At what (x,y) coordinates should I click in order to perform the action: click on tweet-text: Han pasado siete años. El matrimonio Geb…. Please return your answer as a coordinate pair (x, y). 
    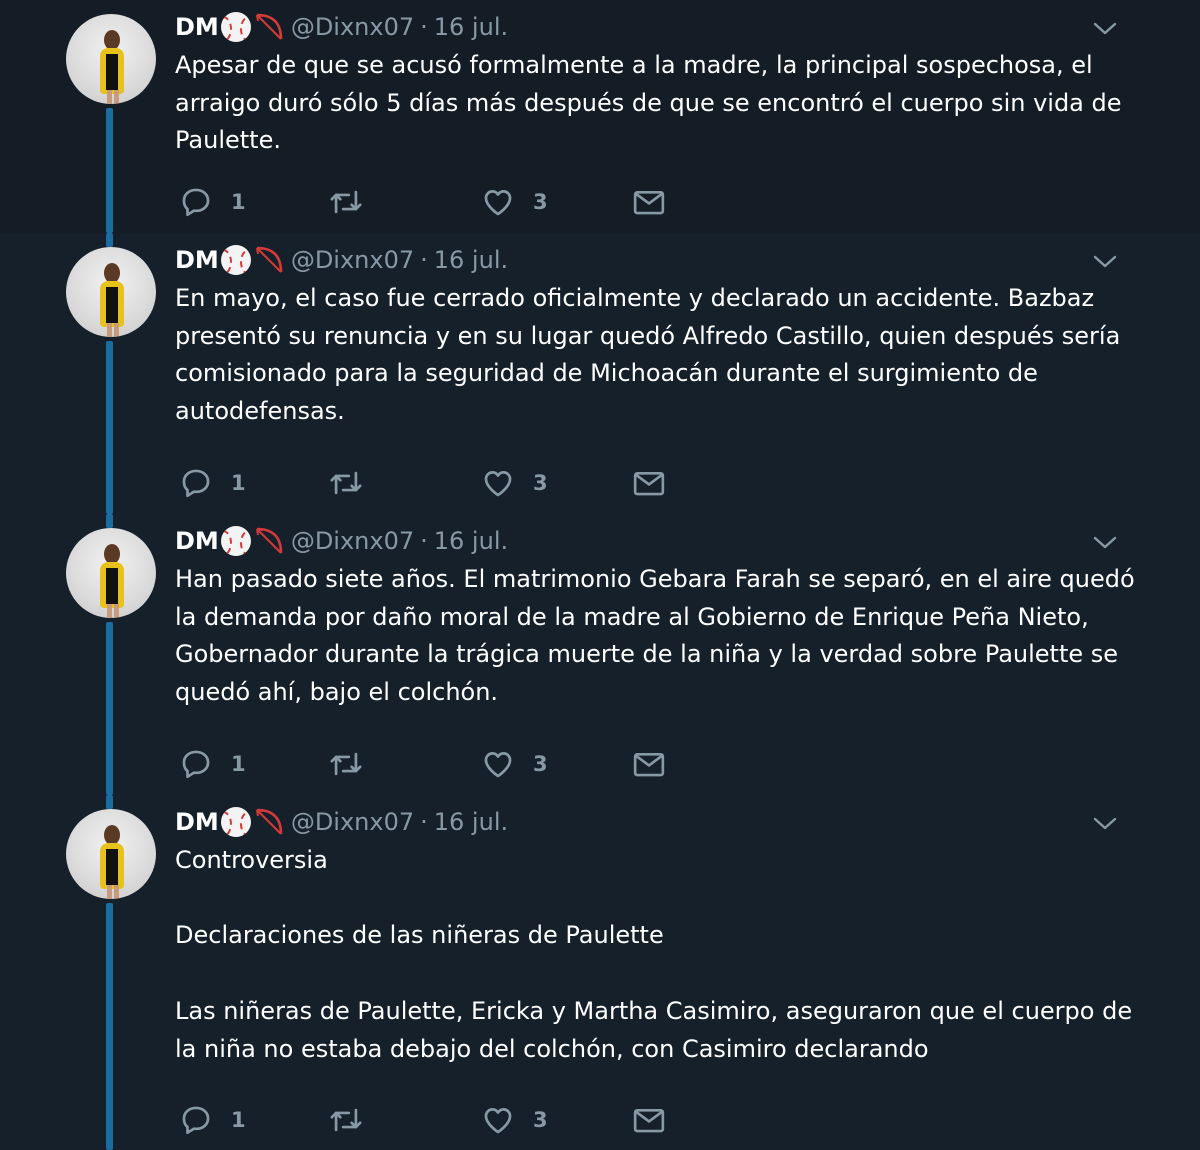
    Looking at the image, I should click on (655, 636).